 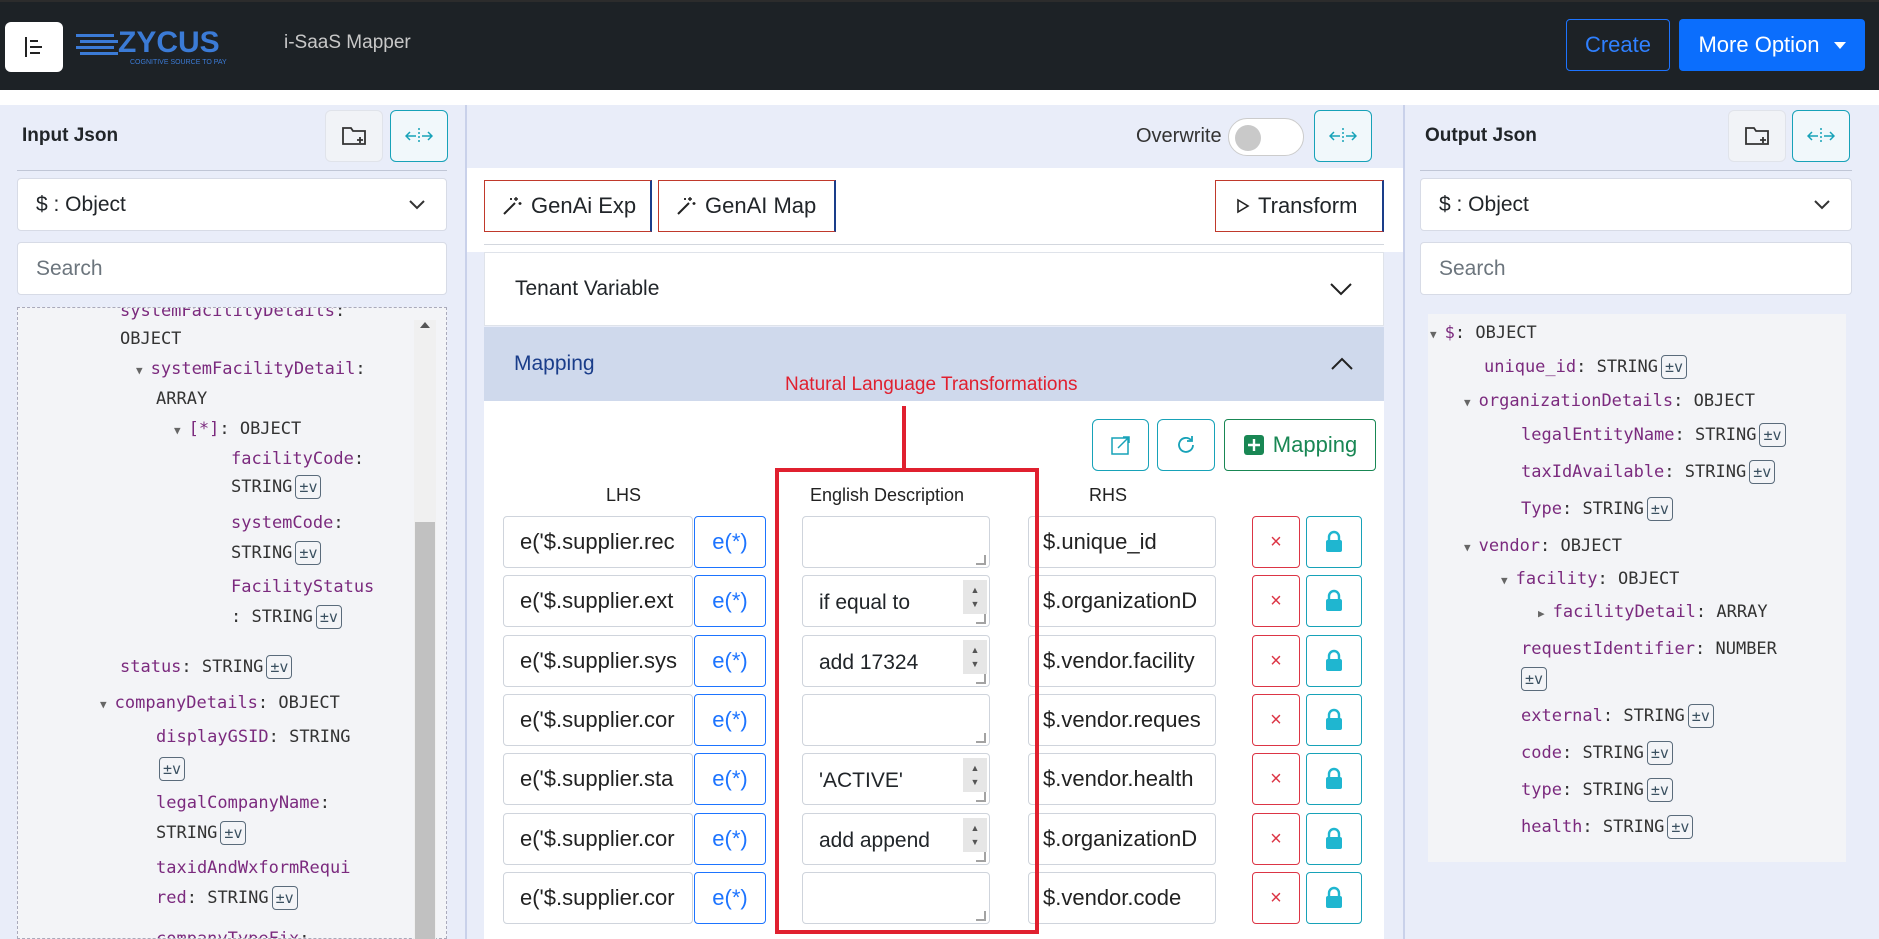 What do you see at coordinates (1543, 547) in the screenshot?
I see `tree-node: ▼ vendor: OBJECT` at bounding box center [1543, 547].